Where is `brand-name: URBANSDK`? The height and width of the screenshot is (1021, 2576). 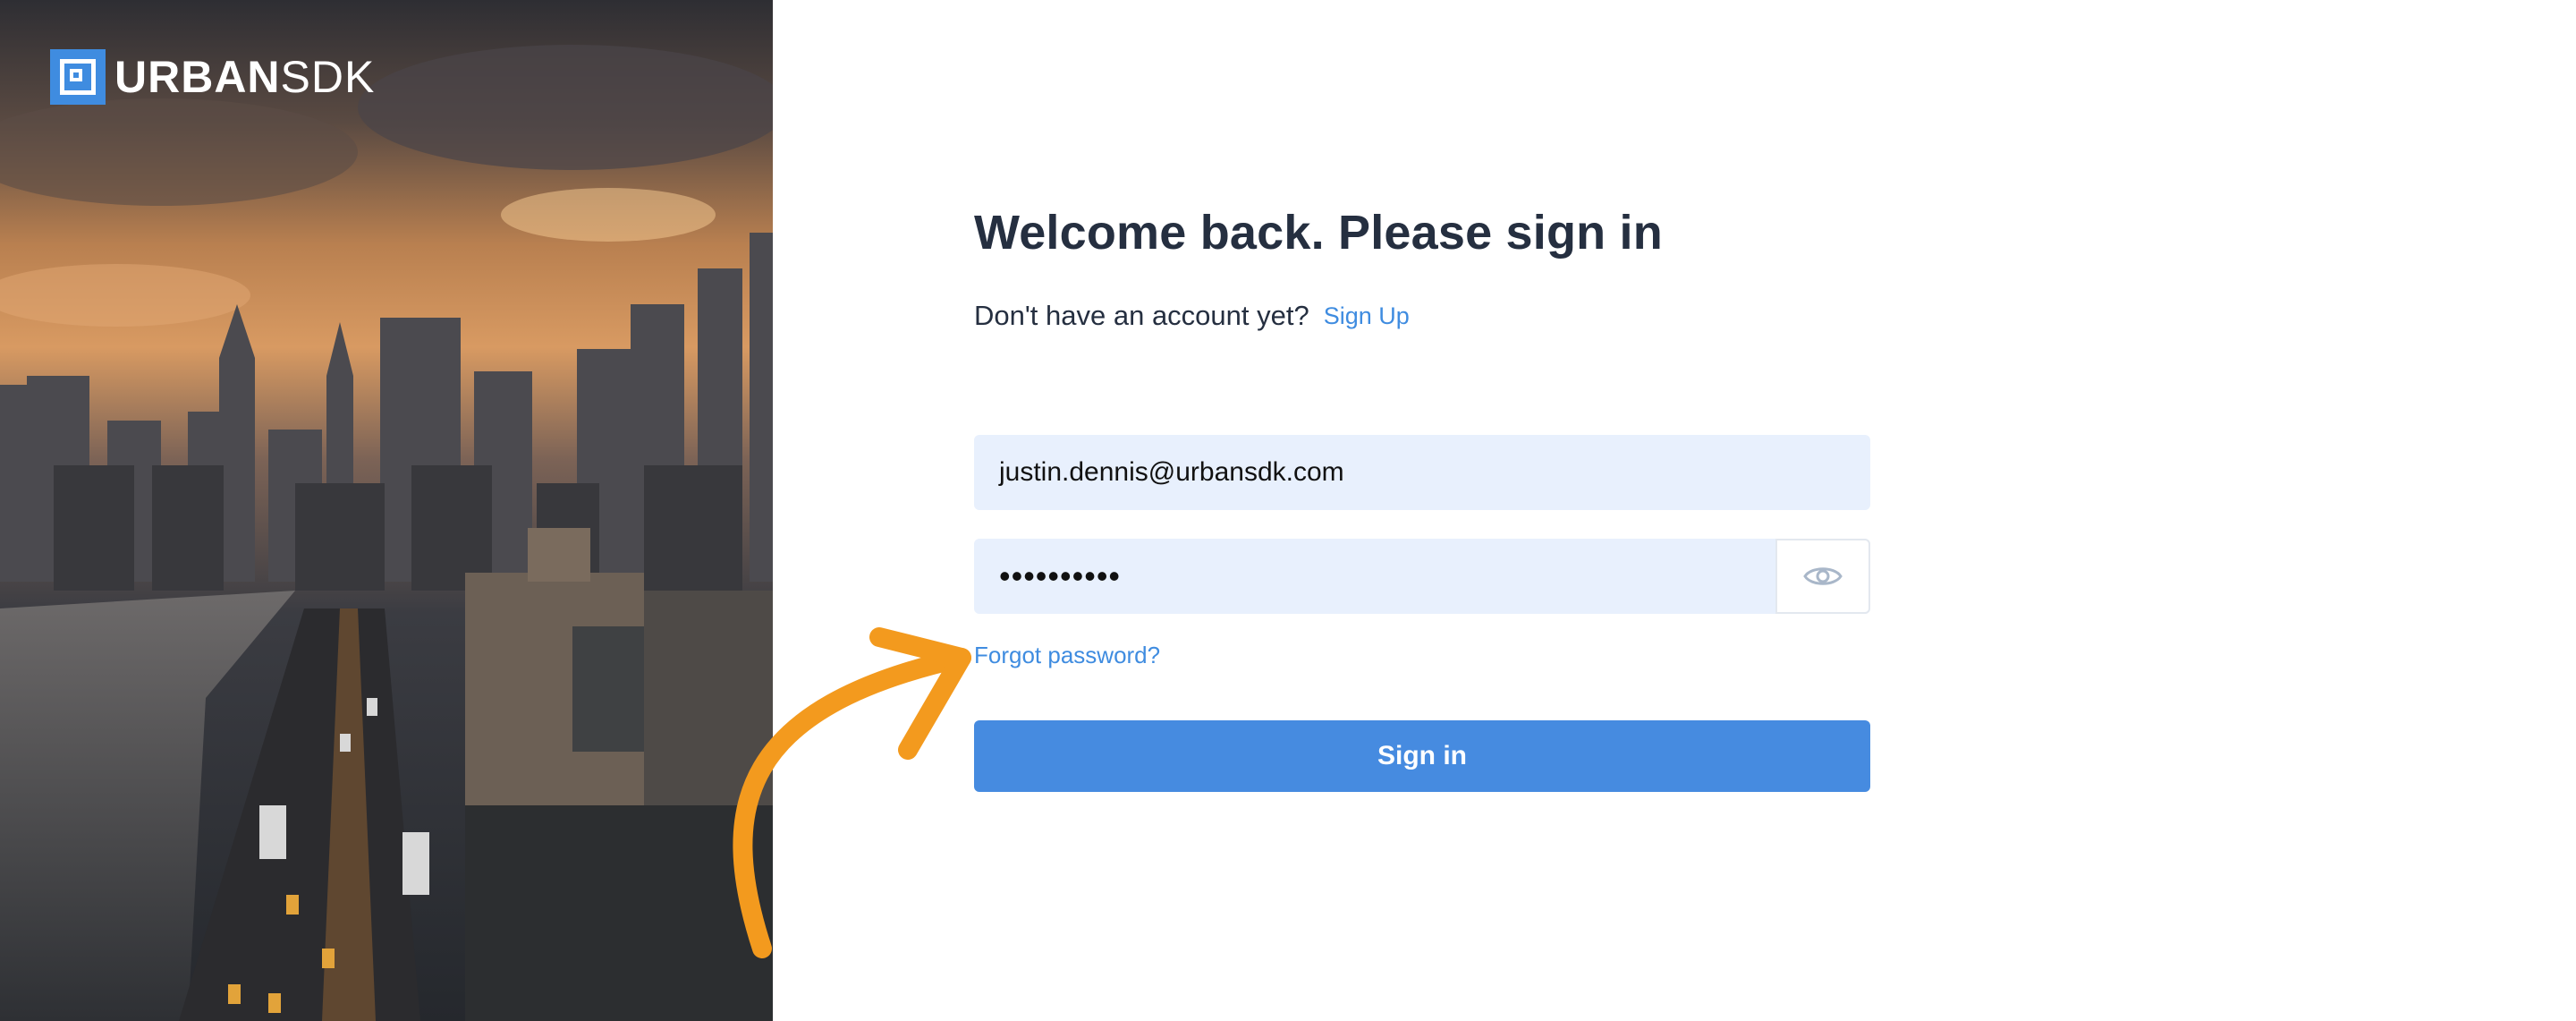 brand-name: URBANSDK is located at coordinates (244, 77).